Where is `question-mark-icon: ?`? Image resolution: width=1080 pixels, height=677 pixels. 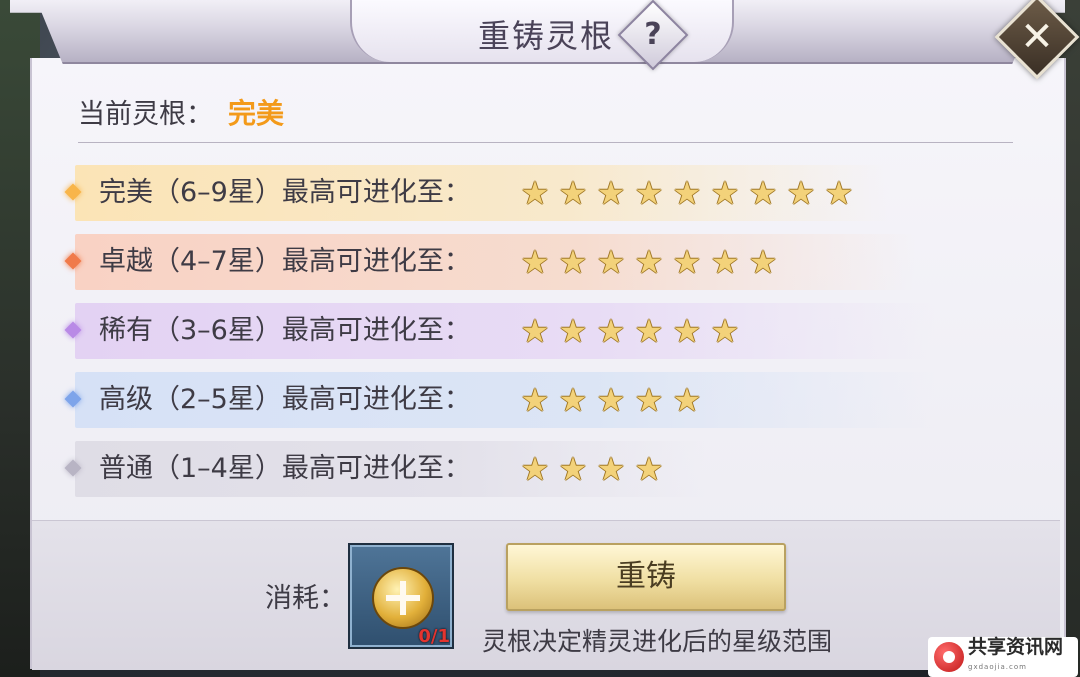
question-mark-icon: ? is located at coordinates (653, 34).